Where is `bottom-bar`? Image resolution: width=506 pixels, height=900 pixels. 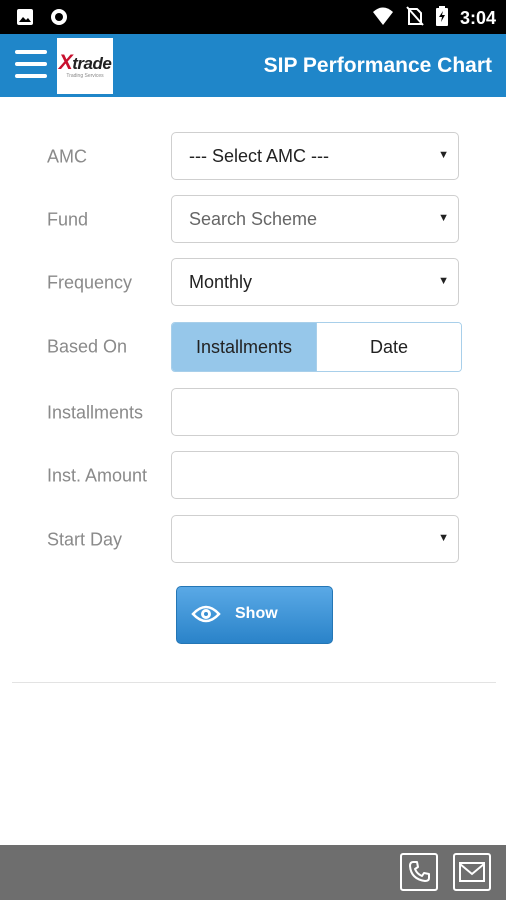
bottom-bar is located at coordinates (253, 872).